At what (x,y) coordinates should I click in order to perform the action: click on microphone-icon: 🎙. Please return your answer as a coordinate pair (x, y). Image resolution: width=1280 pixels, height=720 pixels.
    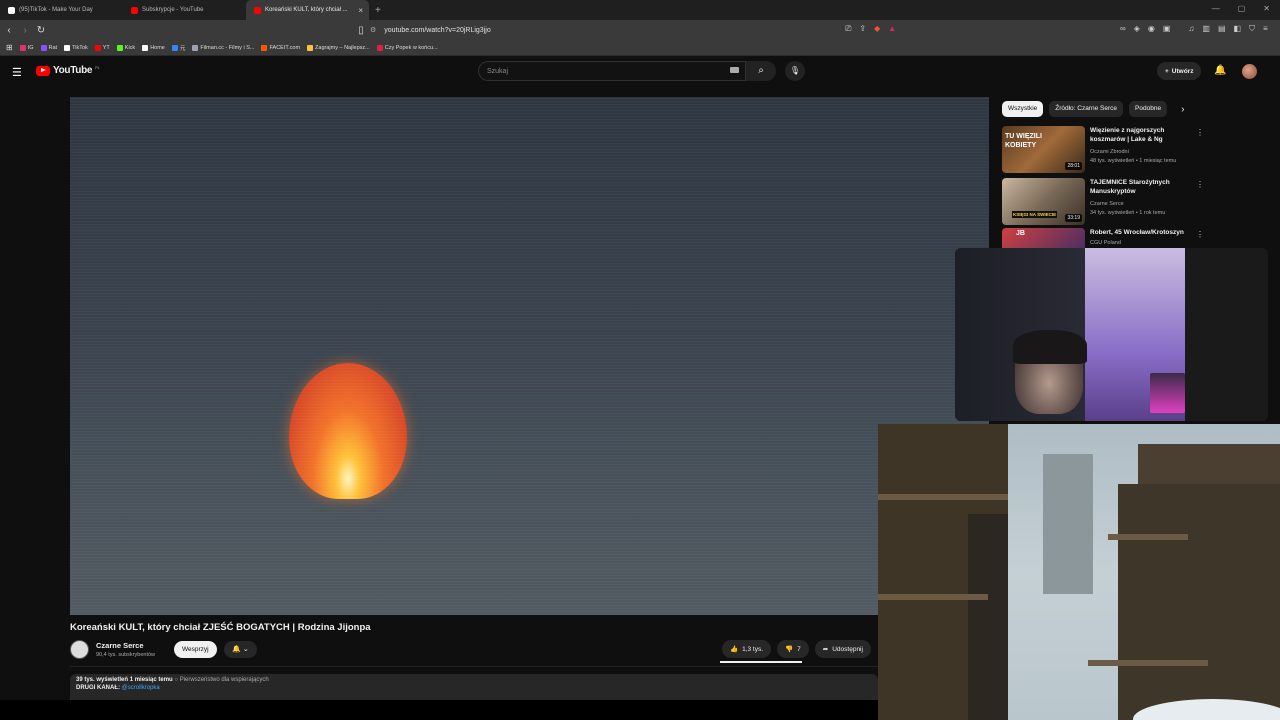
    Looking at the image, I should click on (795, 70).